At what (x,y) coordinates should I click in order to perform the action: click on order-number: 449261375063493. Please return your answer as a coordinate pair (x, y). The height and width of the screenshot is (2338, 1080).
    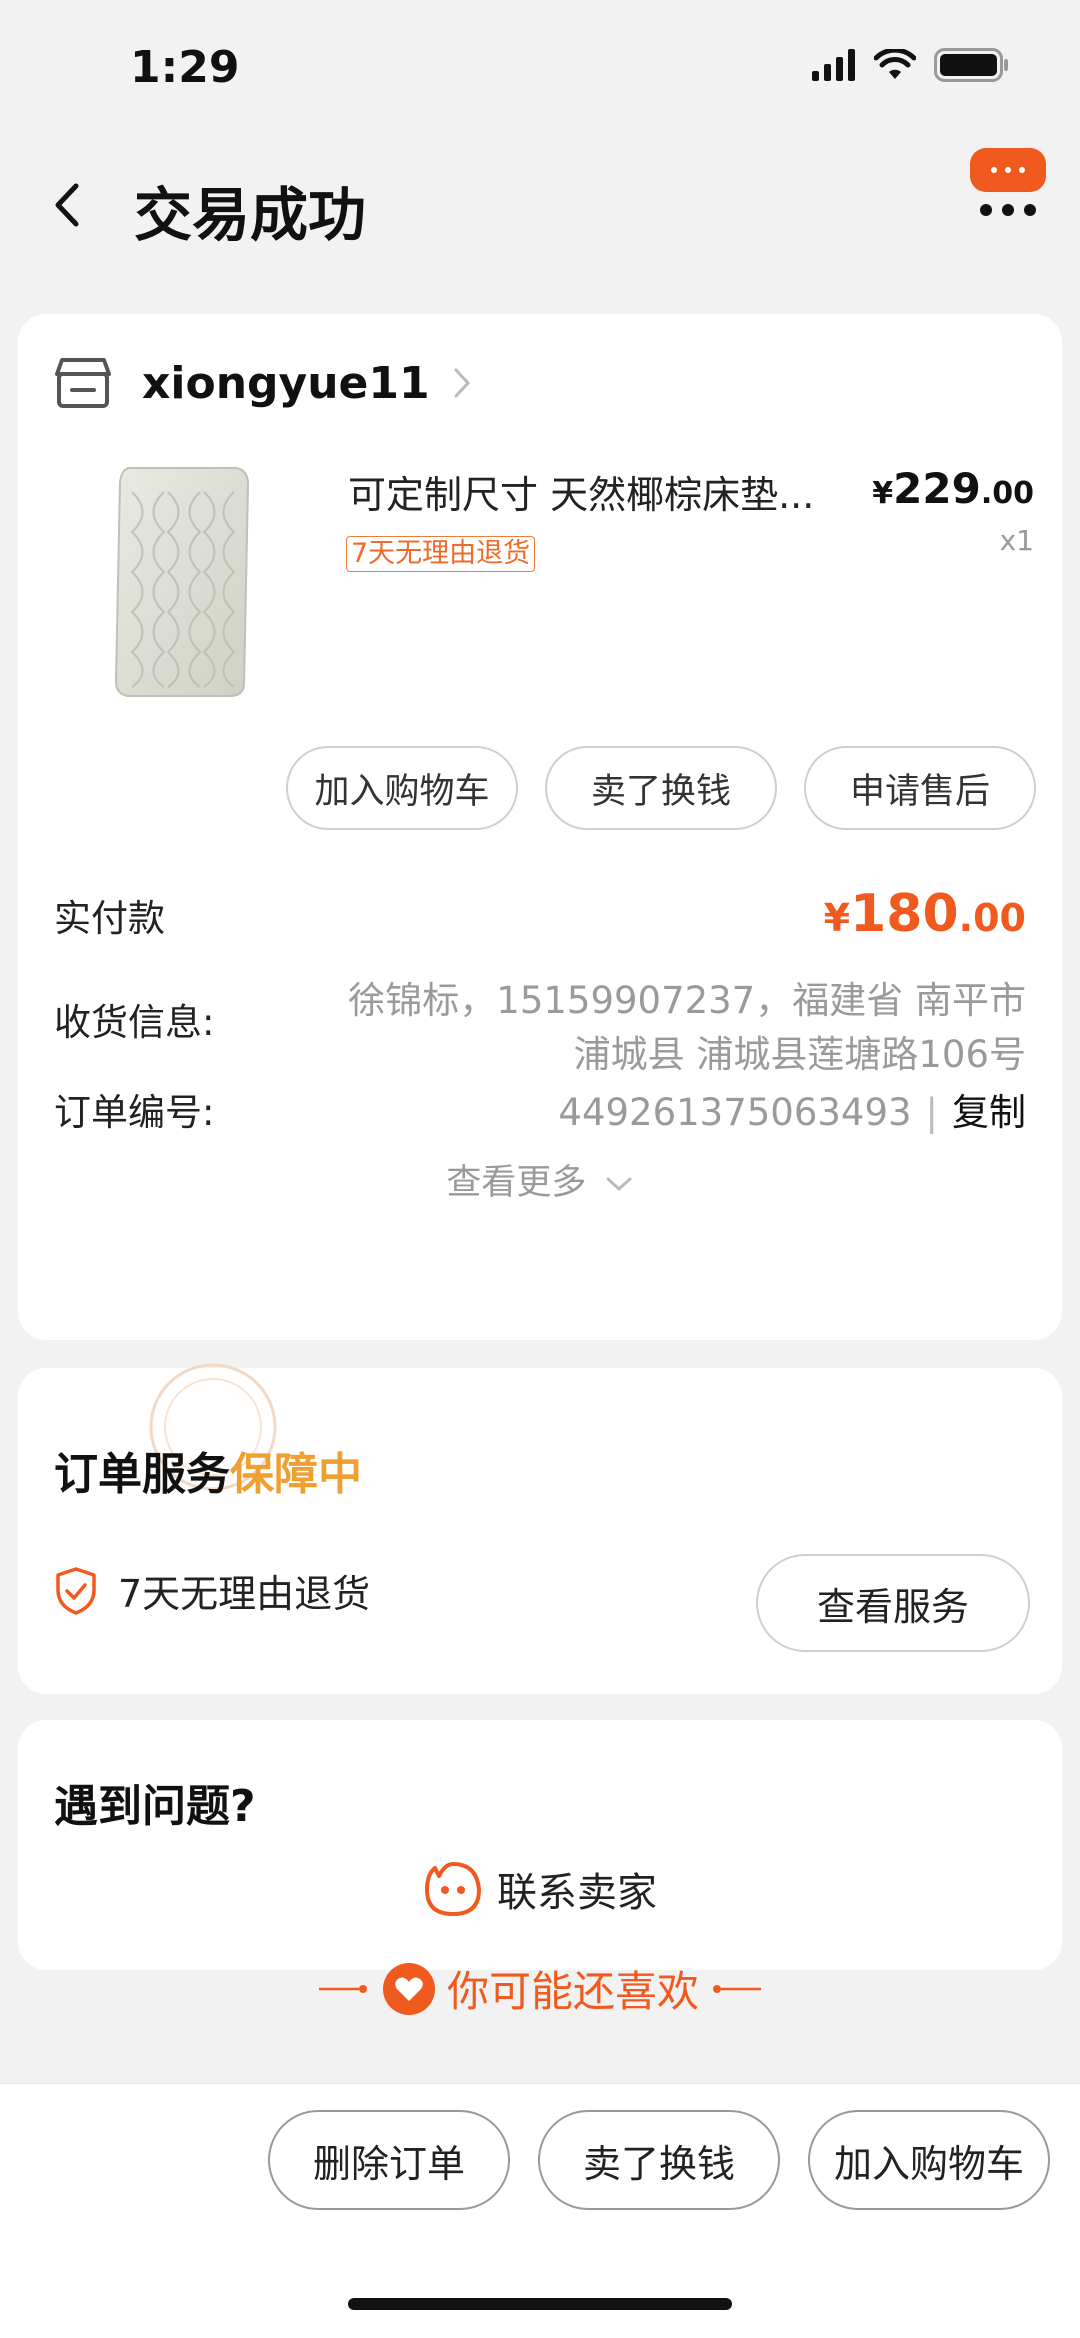
    Looking at the image, I should click on (735, 1112).